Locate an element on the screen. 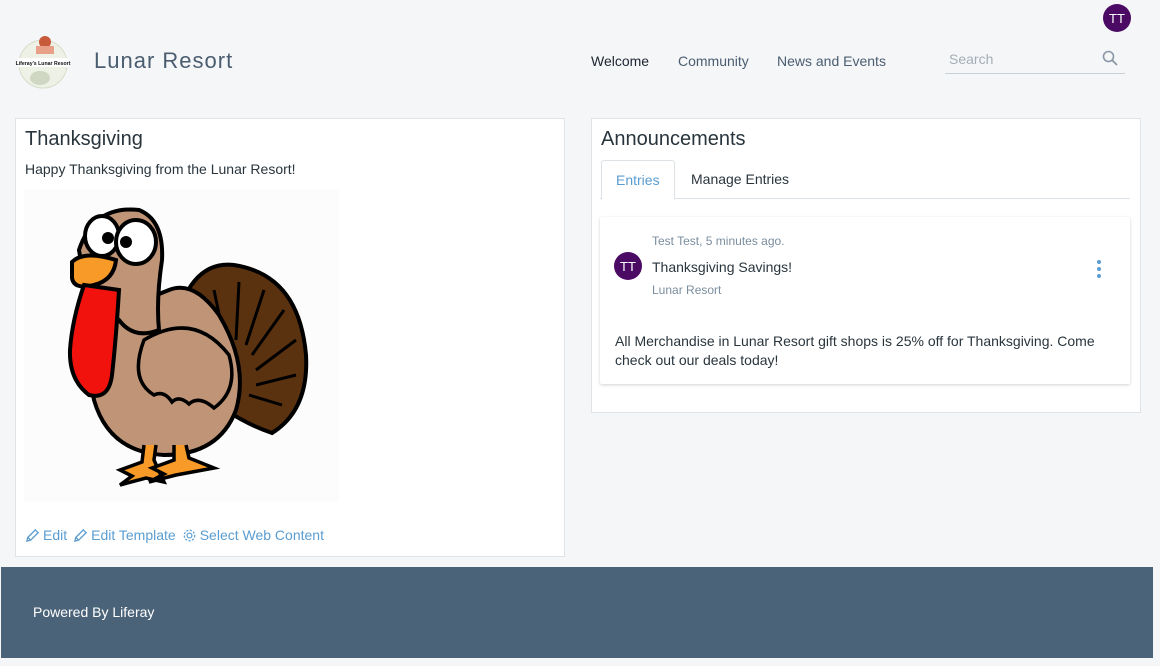 The width and height of the screenshot is (1160, 666). entry-site: Lunar Resort is located at coordinates (687, 290).